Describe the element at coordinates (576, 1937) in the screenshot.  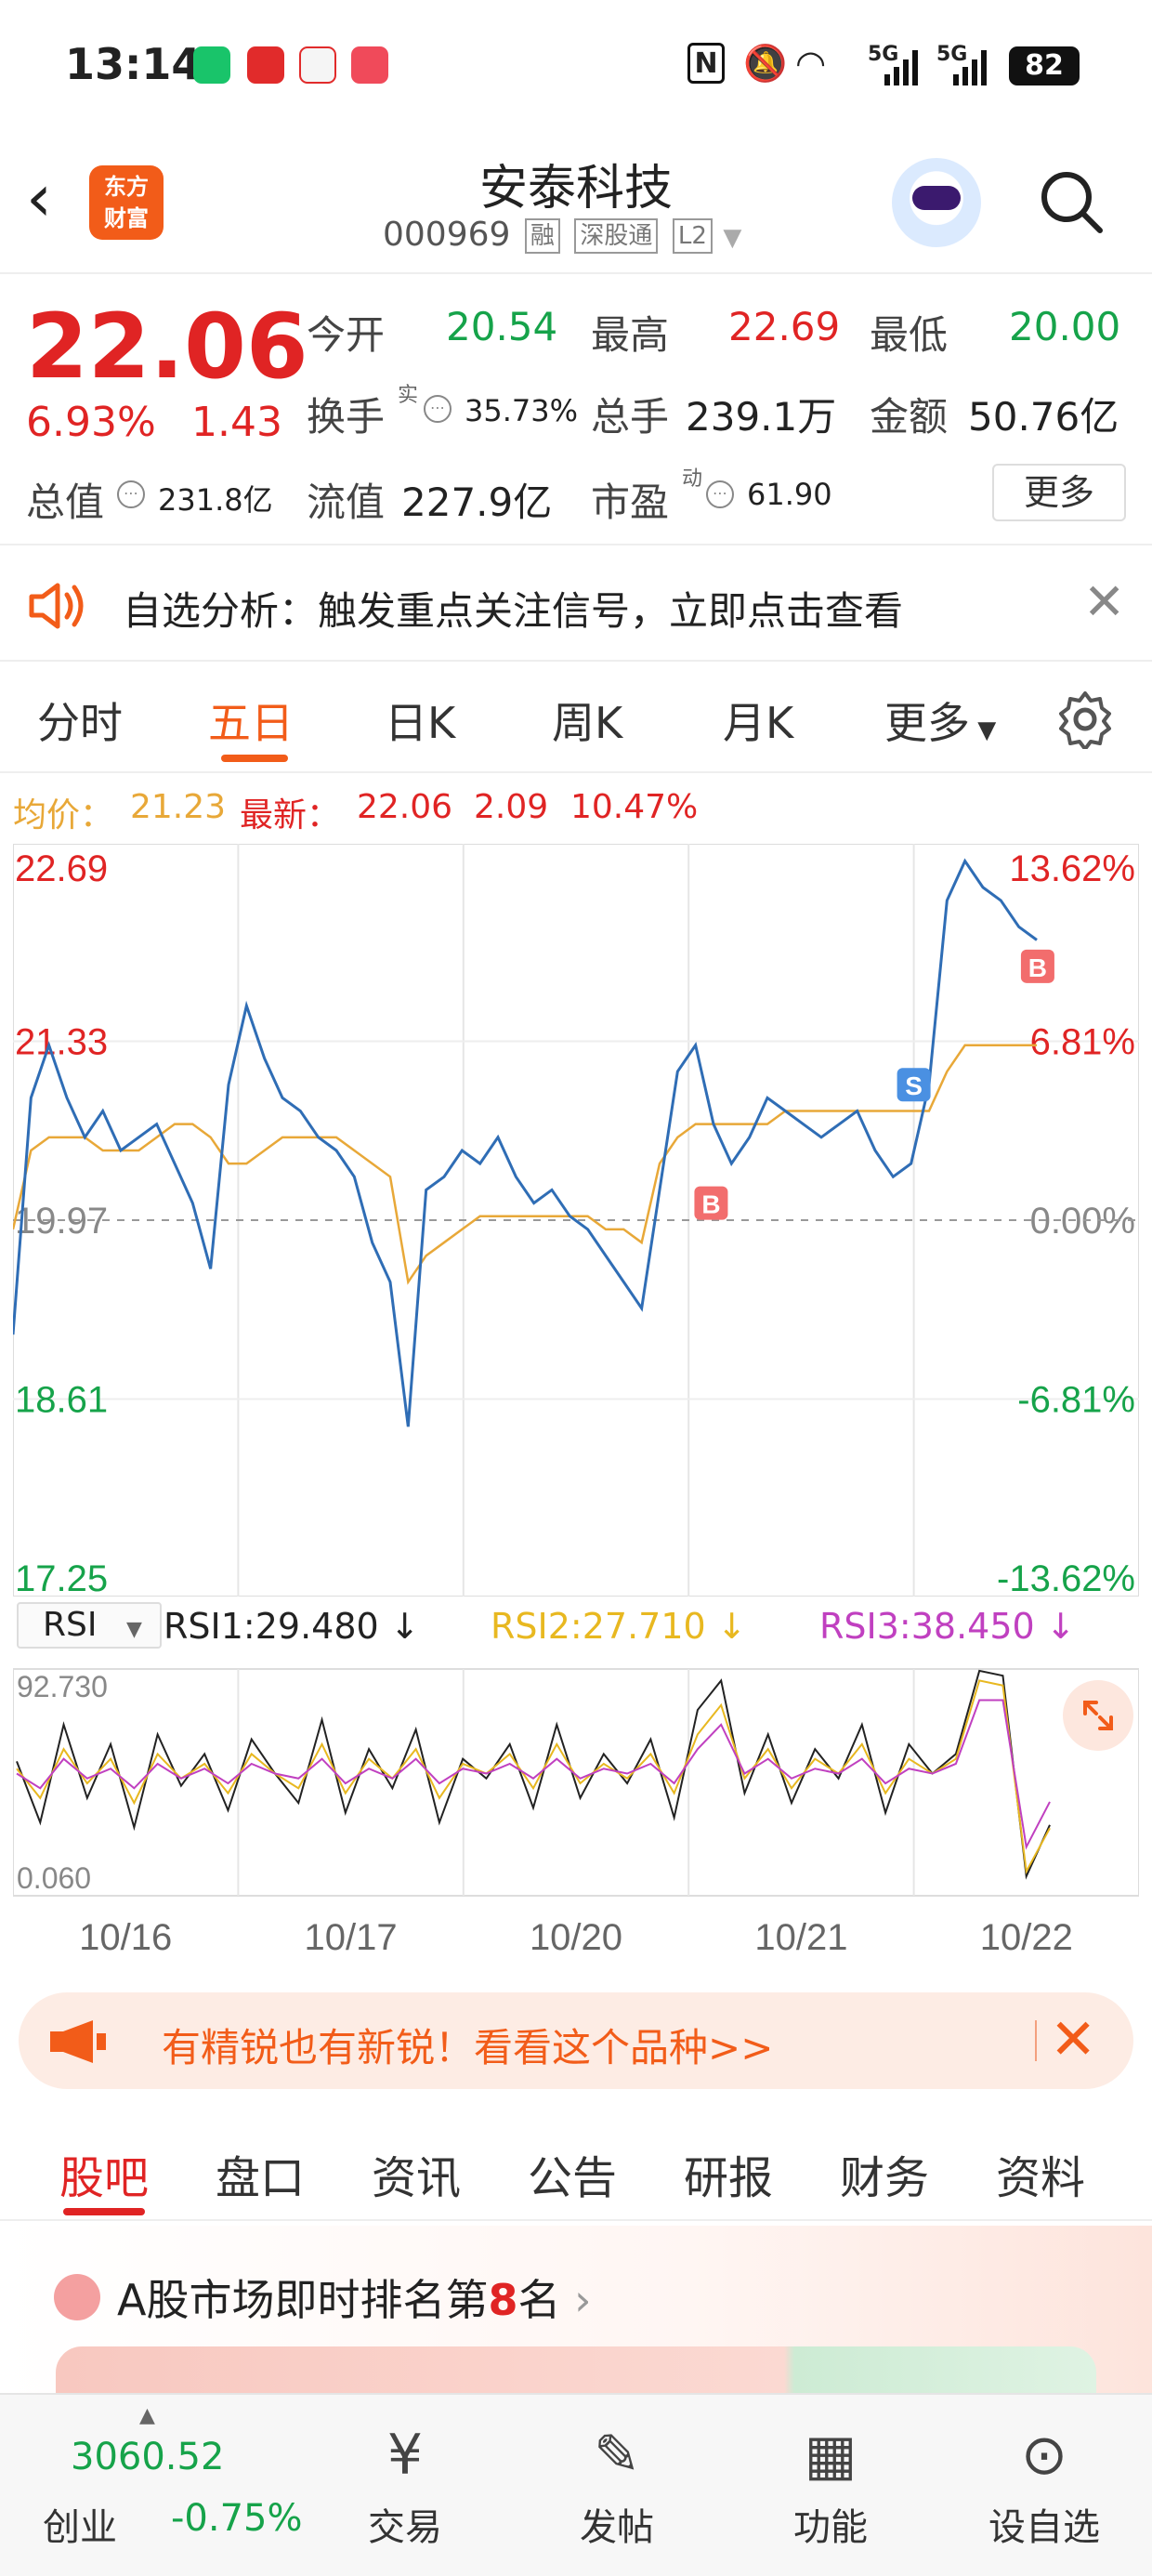
I see `x-tick-label: 10/20` at that location.